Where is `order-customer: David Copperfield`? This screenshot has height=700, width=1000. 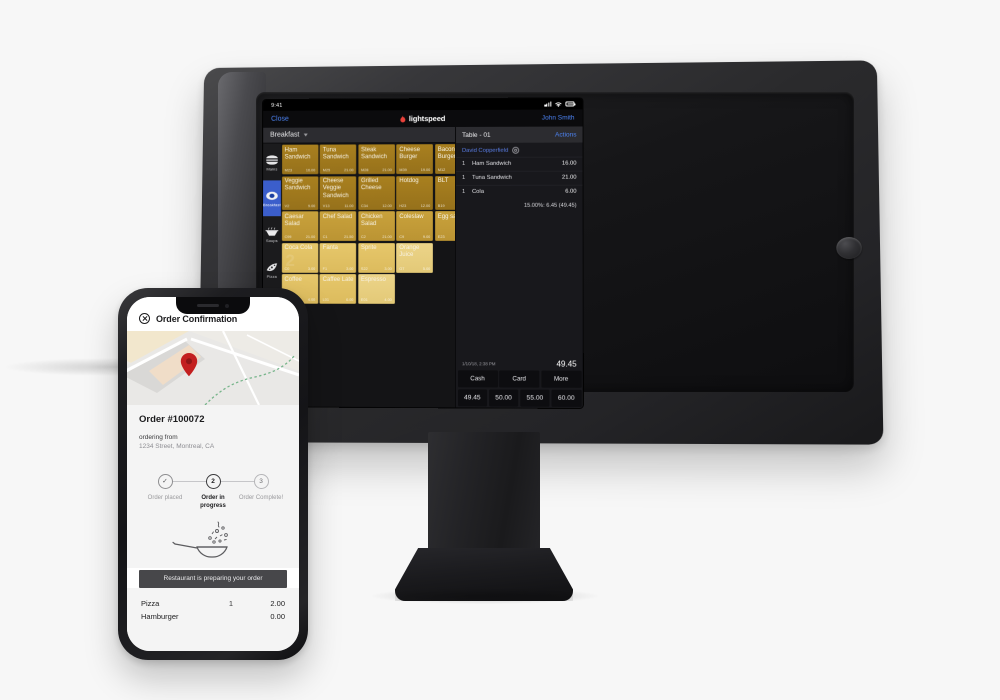 order-customer: David Copperfield is located at coordinates (519, 150).